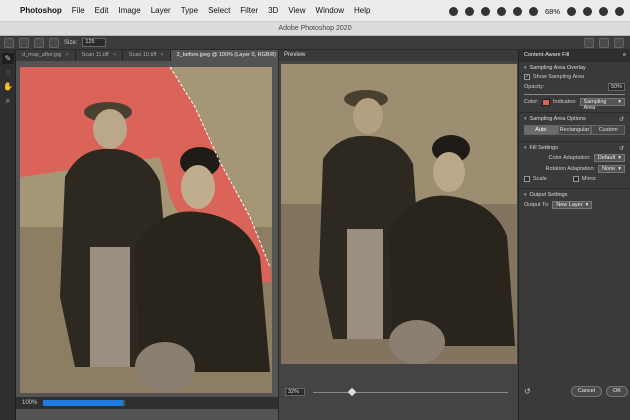 The width and height of the screenshot is (630, 420). What do you see at coordinates (572, 205) in the screenshot?
I see `output-to-dropdown: New Layer ▾` at bounding box center [572, 205].